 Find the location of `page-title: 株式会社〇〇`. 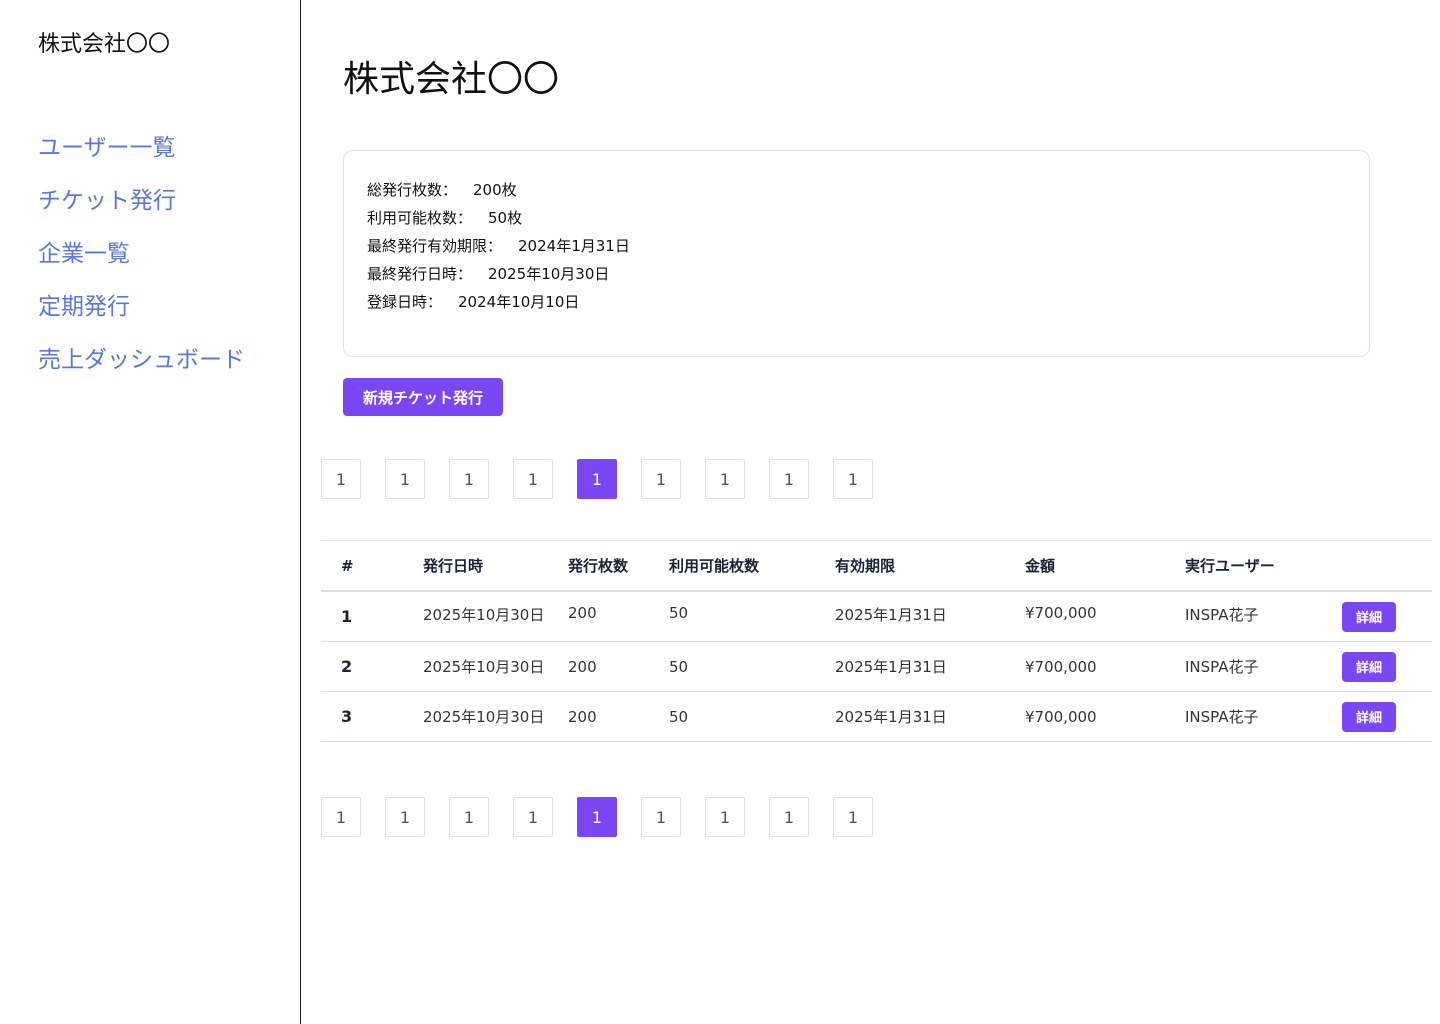

page-title: 株式会社〇〇 is located at coordinates (451, 79).